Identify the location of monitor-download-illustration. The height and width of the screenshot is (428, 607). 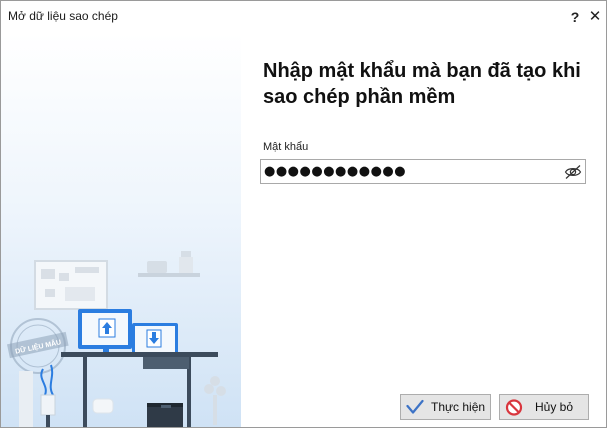
(155, 340).